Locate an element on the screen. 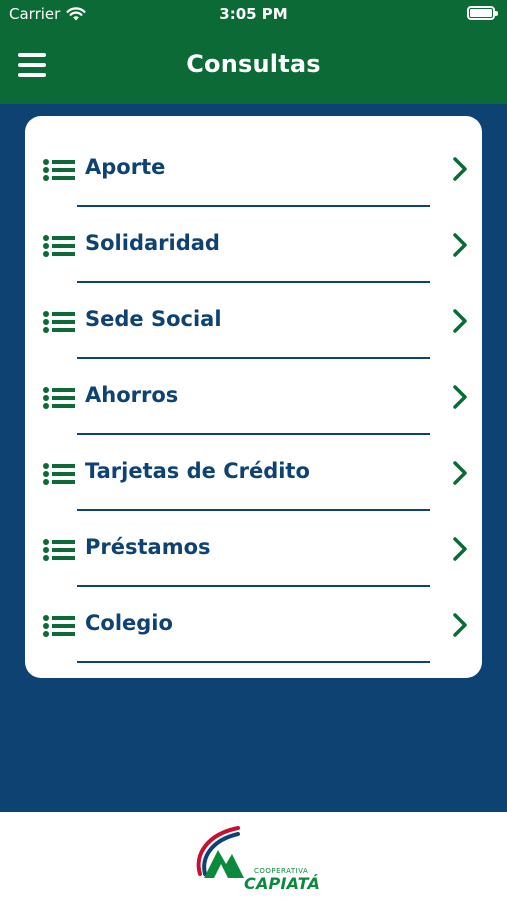 Image resolution: width=507 pixels, height=900 pixels. status-bar: Carrier 3:05 PM is located at coordinates (253, 14).